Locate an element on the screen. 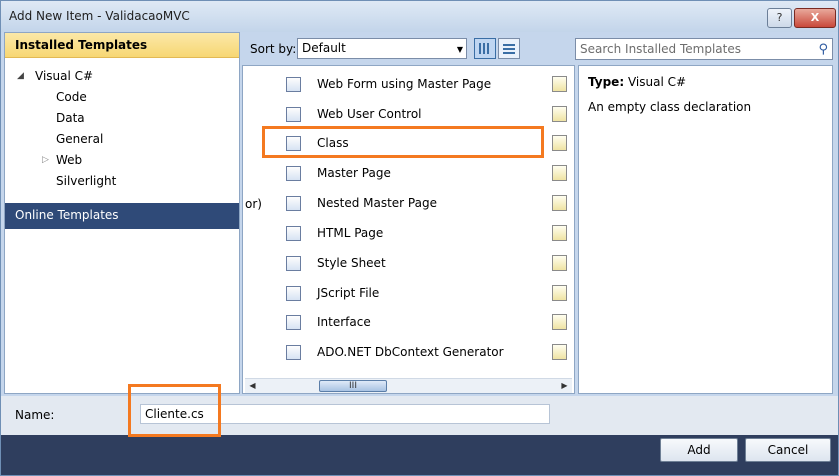 The height and width of the screenshot is (476, 839). type-value: Visual C# is located at coordinates (657, 82).